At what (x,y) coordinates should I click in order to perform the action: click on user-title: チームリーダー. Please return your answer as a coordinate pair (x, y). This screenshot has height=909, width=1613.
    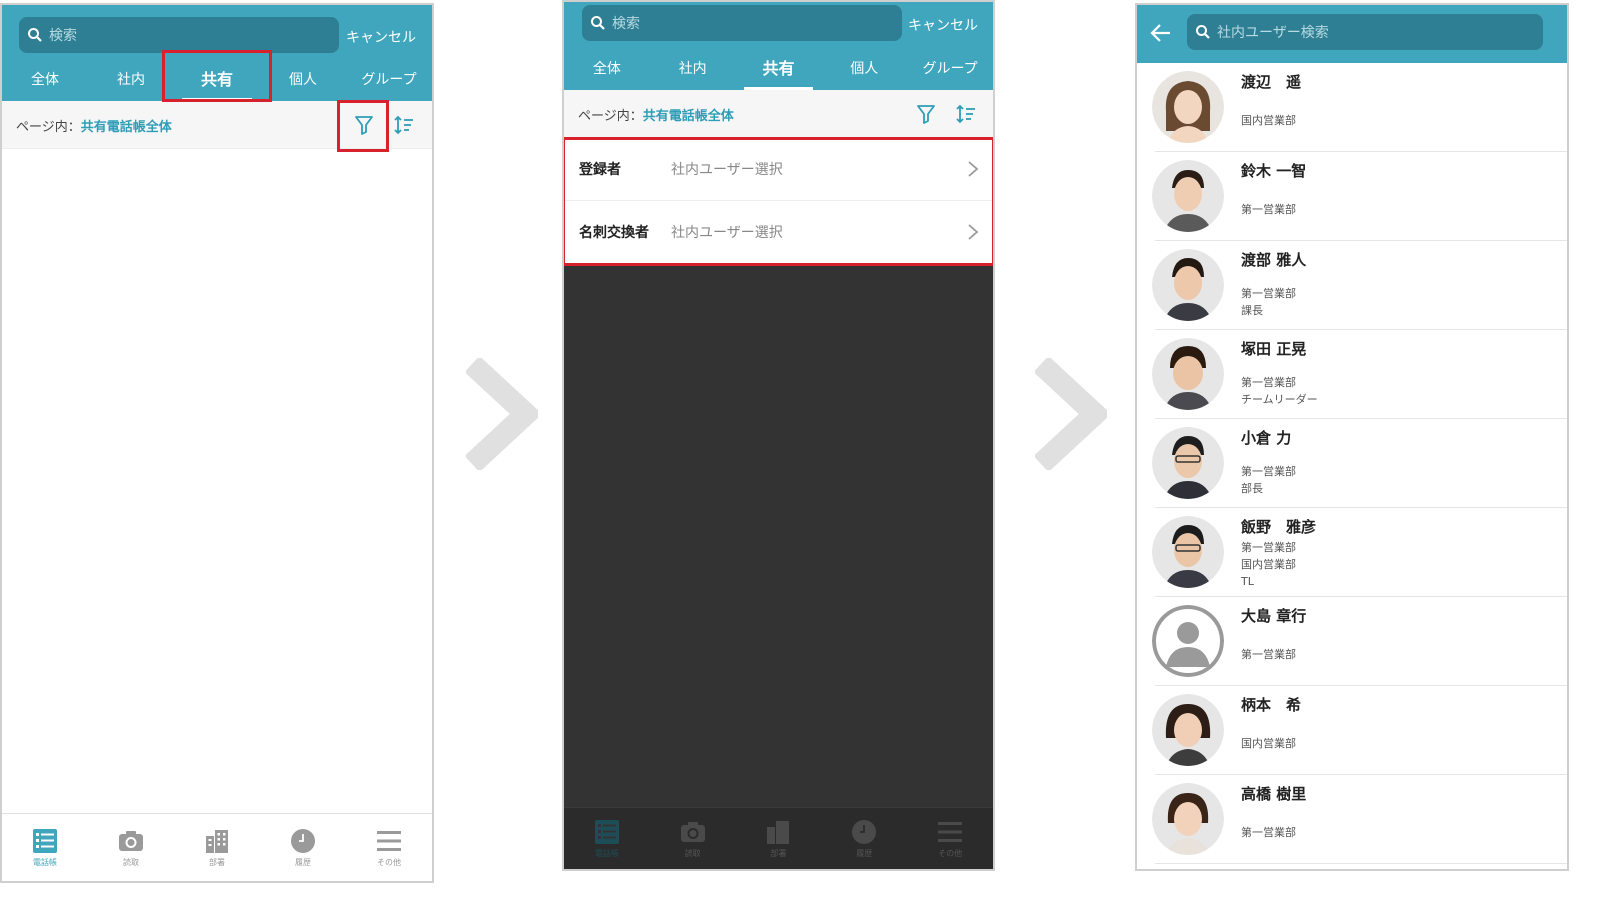
    Looking at the image, I should click on (1279, 399).